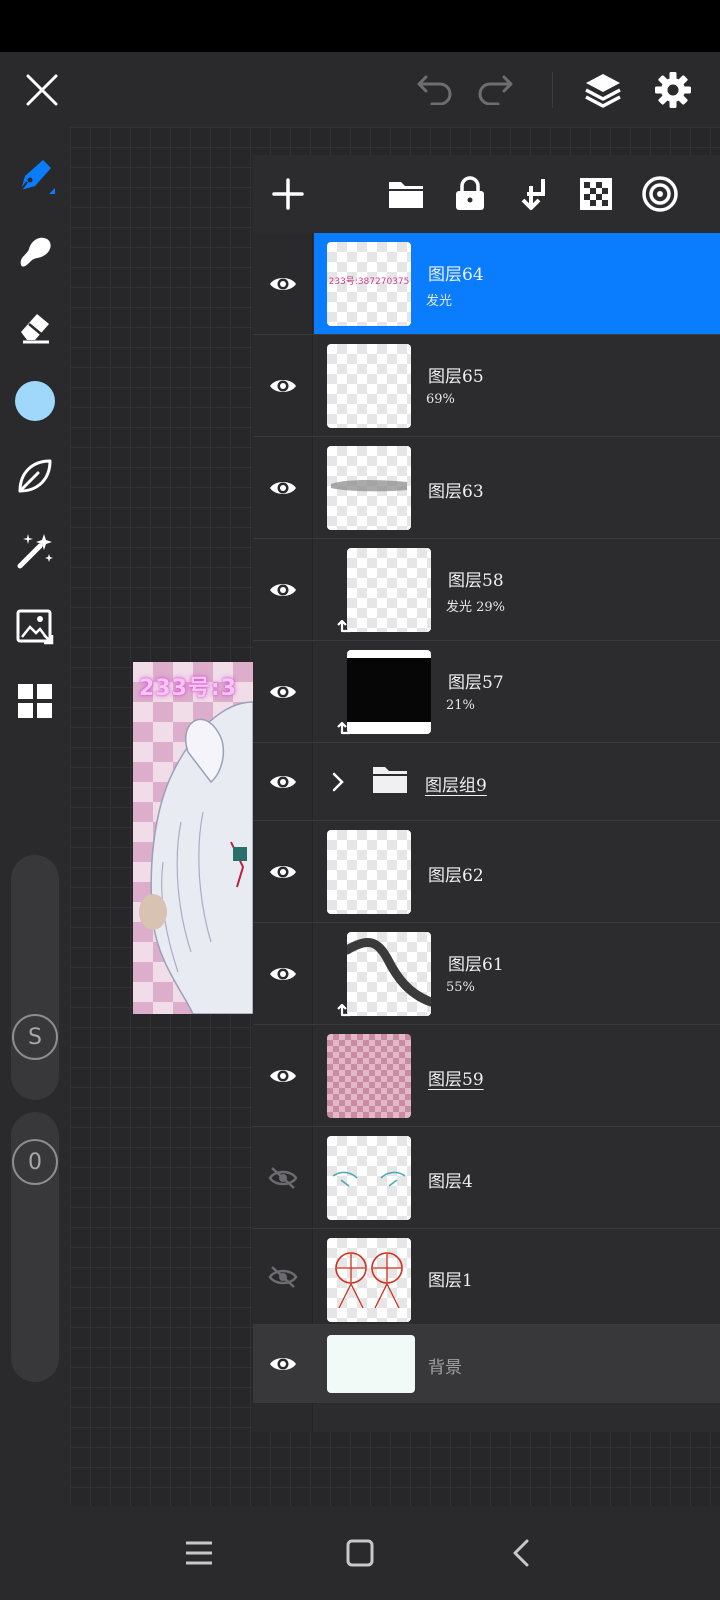 This screenshot has height=1600, width=720. What do you see at coordinates (450, 1281) in the screenshot?
I see `layer-name: 图层1` at bounding box center [450, 1281].